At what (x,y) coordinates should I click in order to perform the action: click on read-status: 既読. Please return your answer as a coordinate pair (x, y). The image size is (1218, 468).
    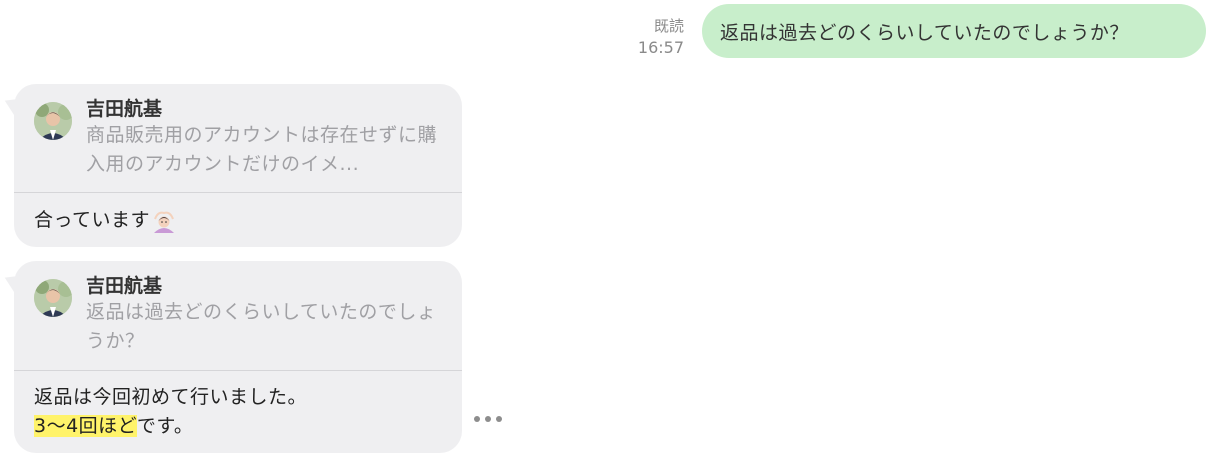
    Looking at the image, I should click on (668, 26).